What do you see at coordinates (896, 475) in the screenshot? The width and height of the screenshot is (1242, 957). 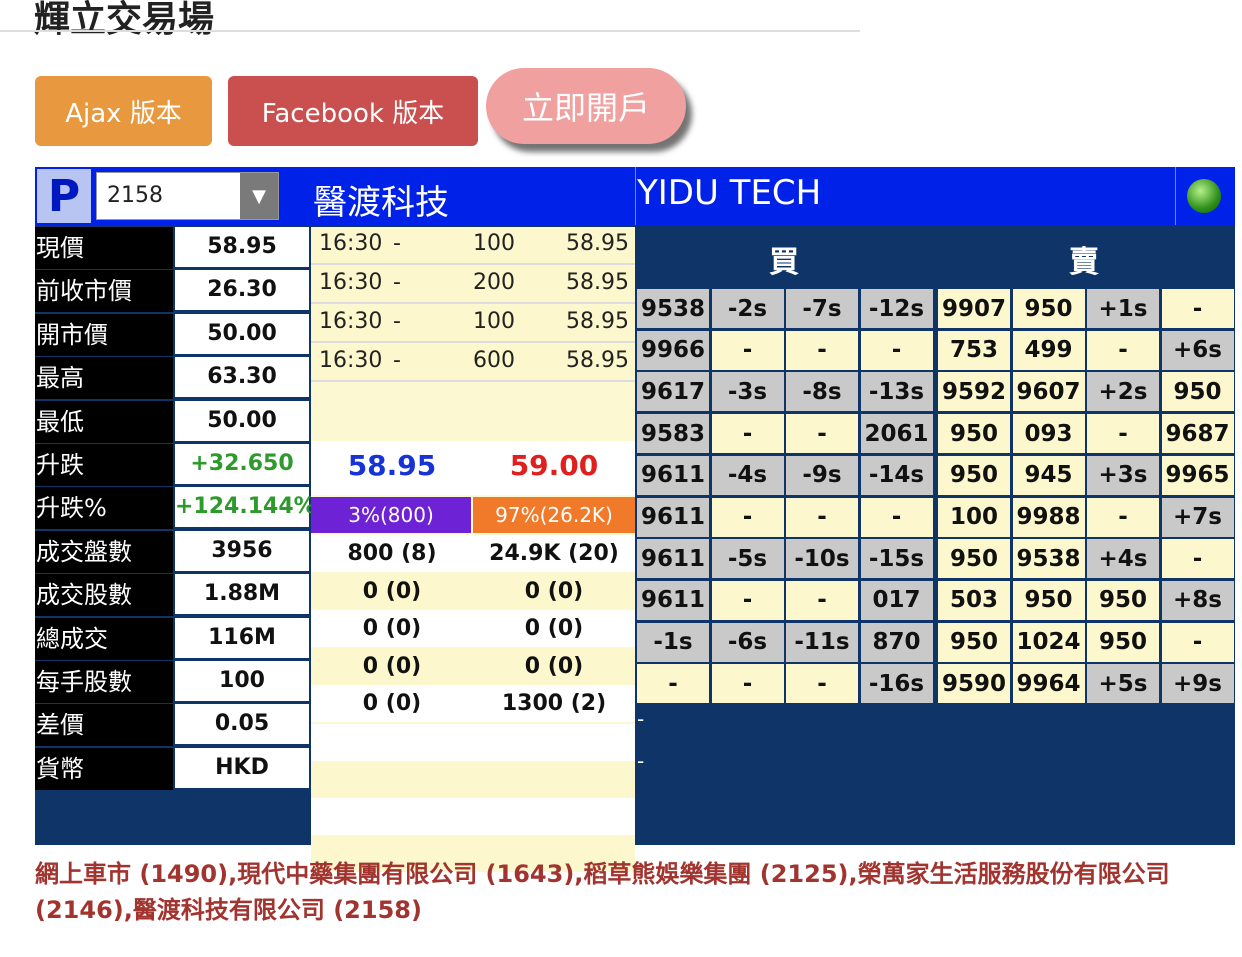 I see `broker-cell: -14s` at bounding box center [896, 475].